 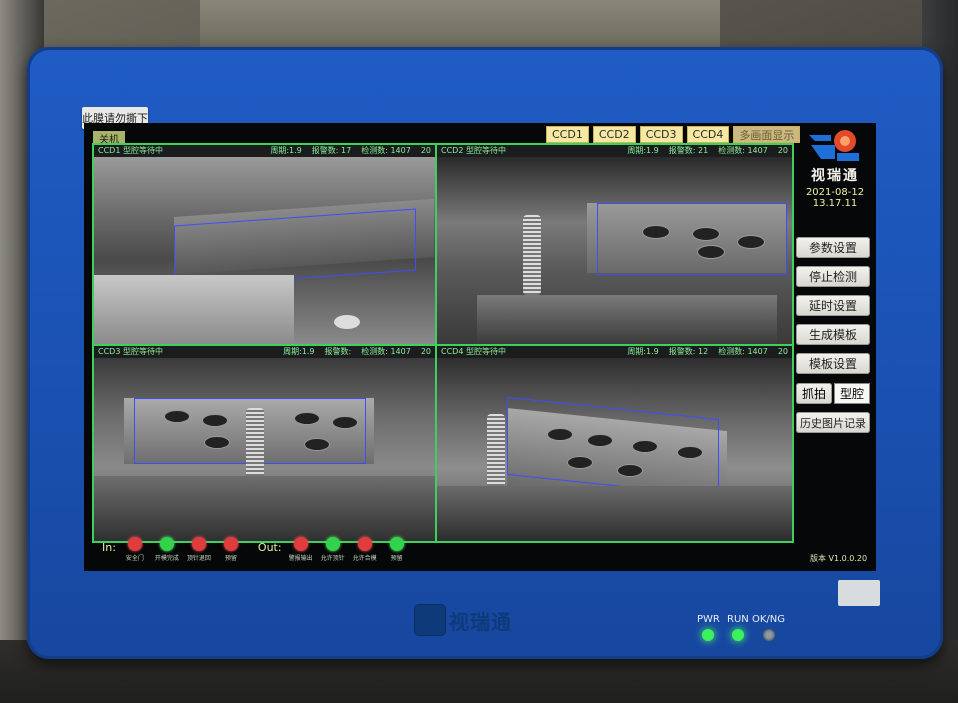 I want to click on okng-led-icon, so click(x=768, y=635).